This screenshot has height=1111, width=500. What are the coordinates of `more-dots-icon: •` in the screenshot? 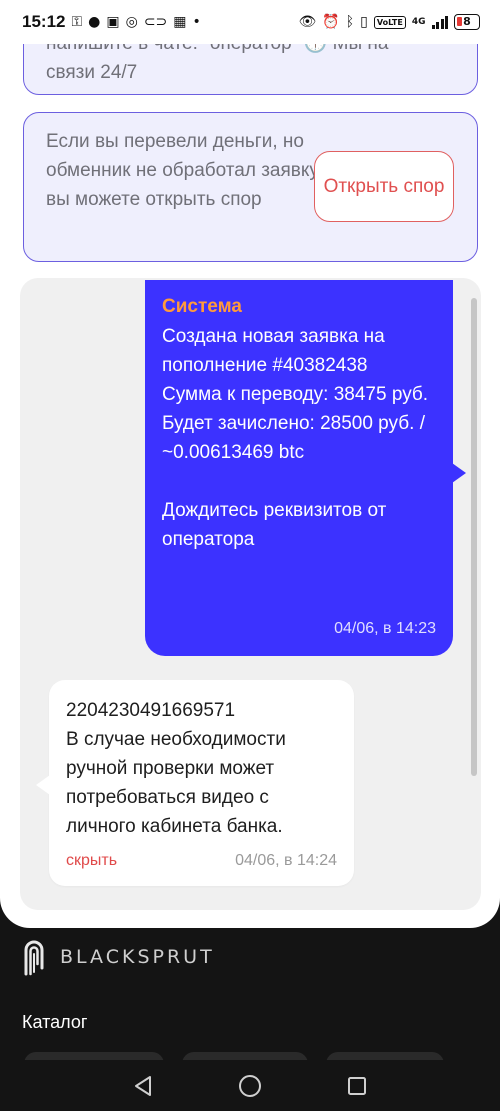 It's located at (196, 22).